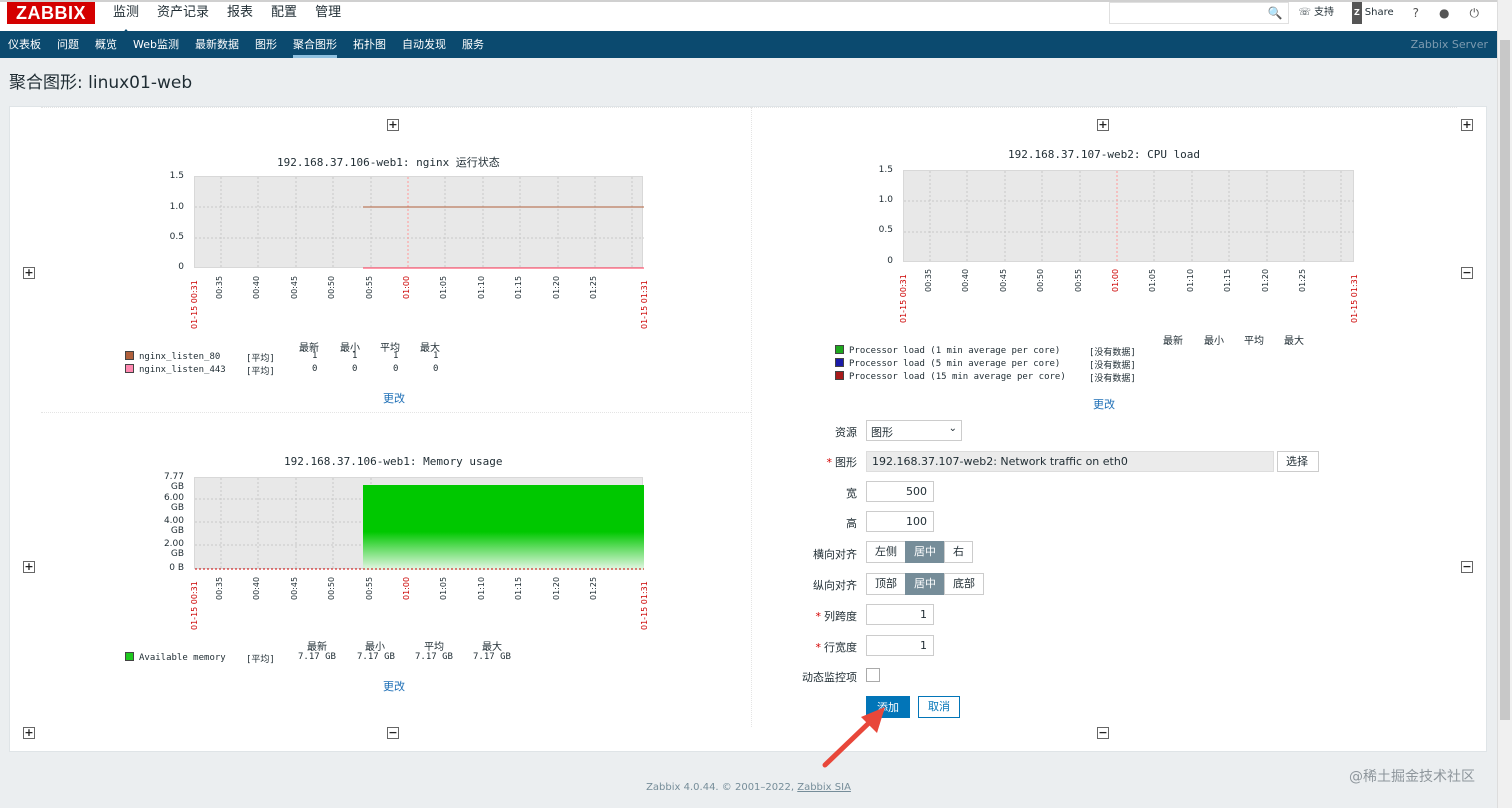 Image resolution: width=1512 pixels, height=808 pixels. What do you see at coordinates (473, 44) in the screenshot?
I see `sub-nav-services: 服务` at bounding box center [473, 44].